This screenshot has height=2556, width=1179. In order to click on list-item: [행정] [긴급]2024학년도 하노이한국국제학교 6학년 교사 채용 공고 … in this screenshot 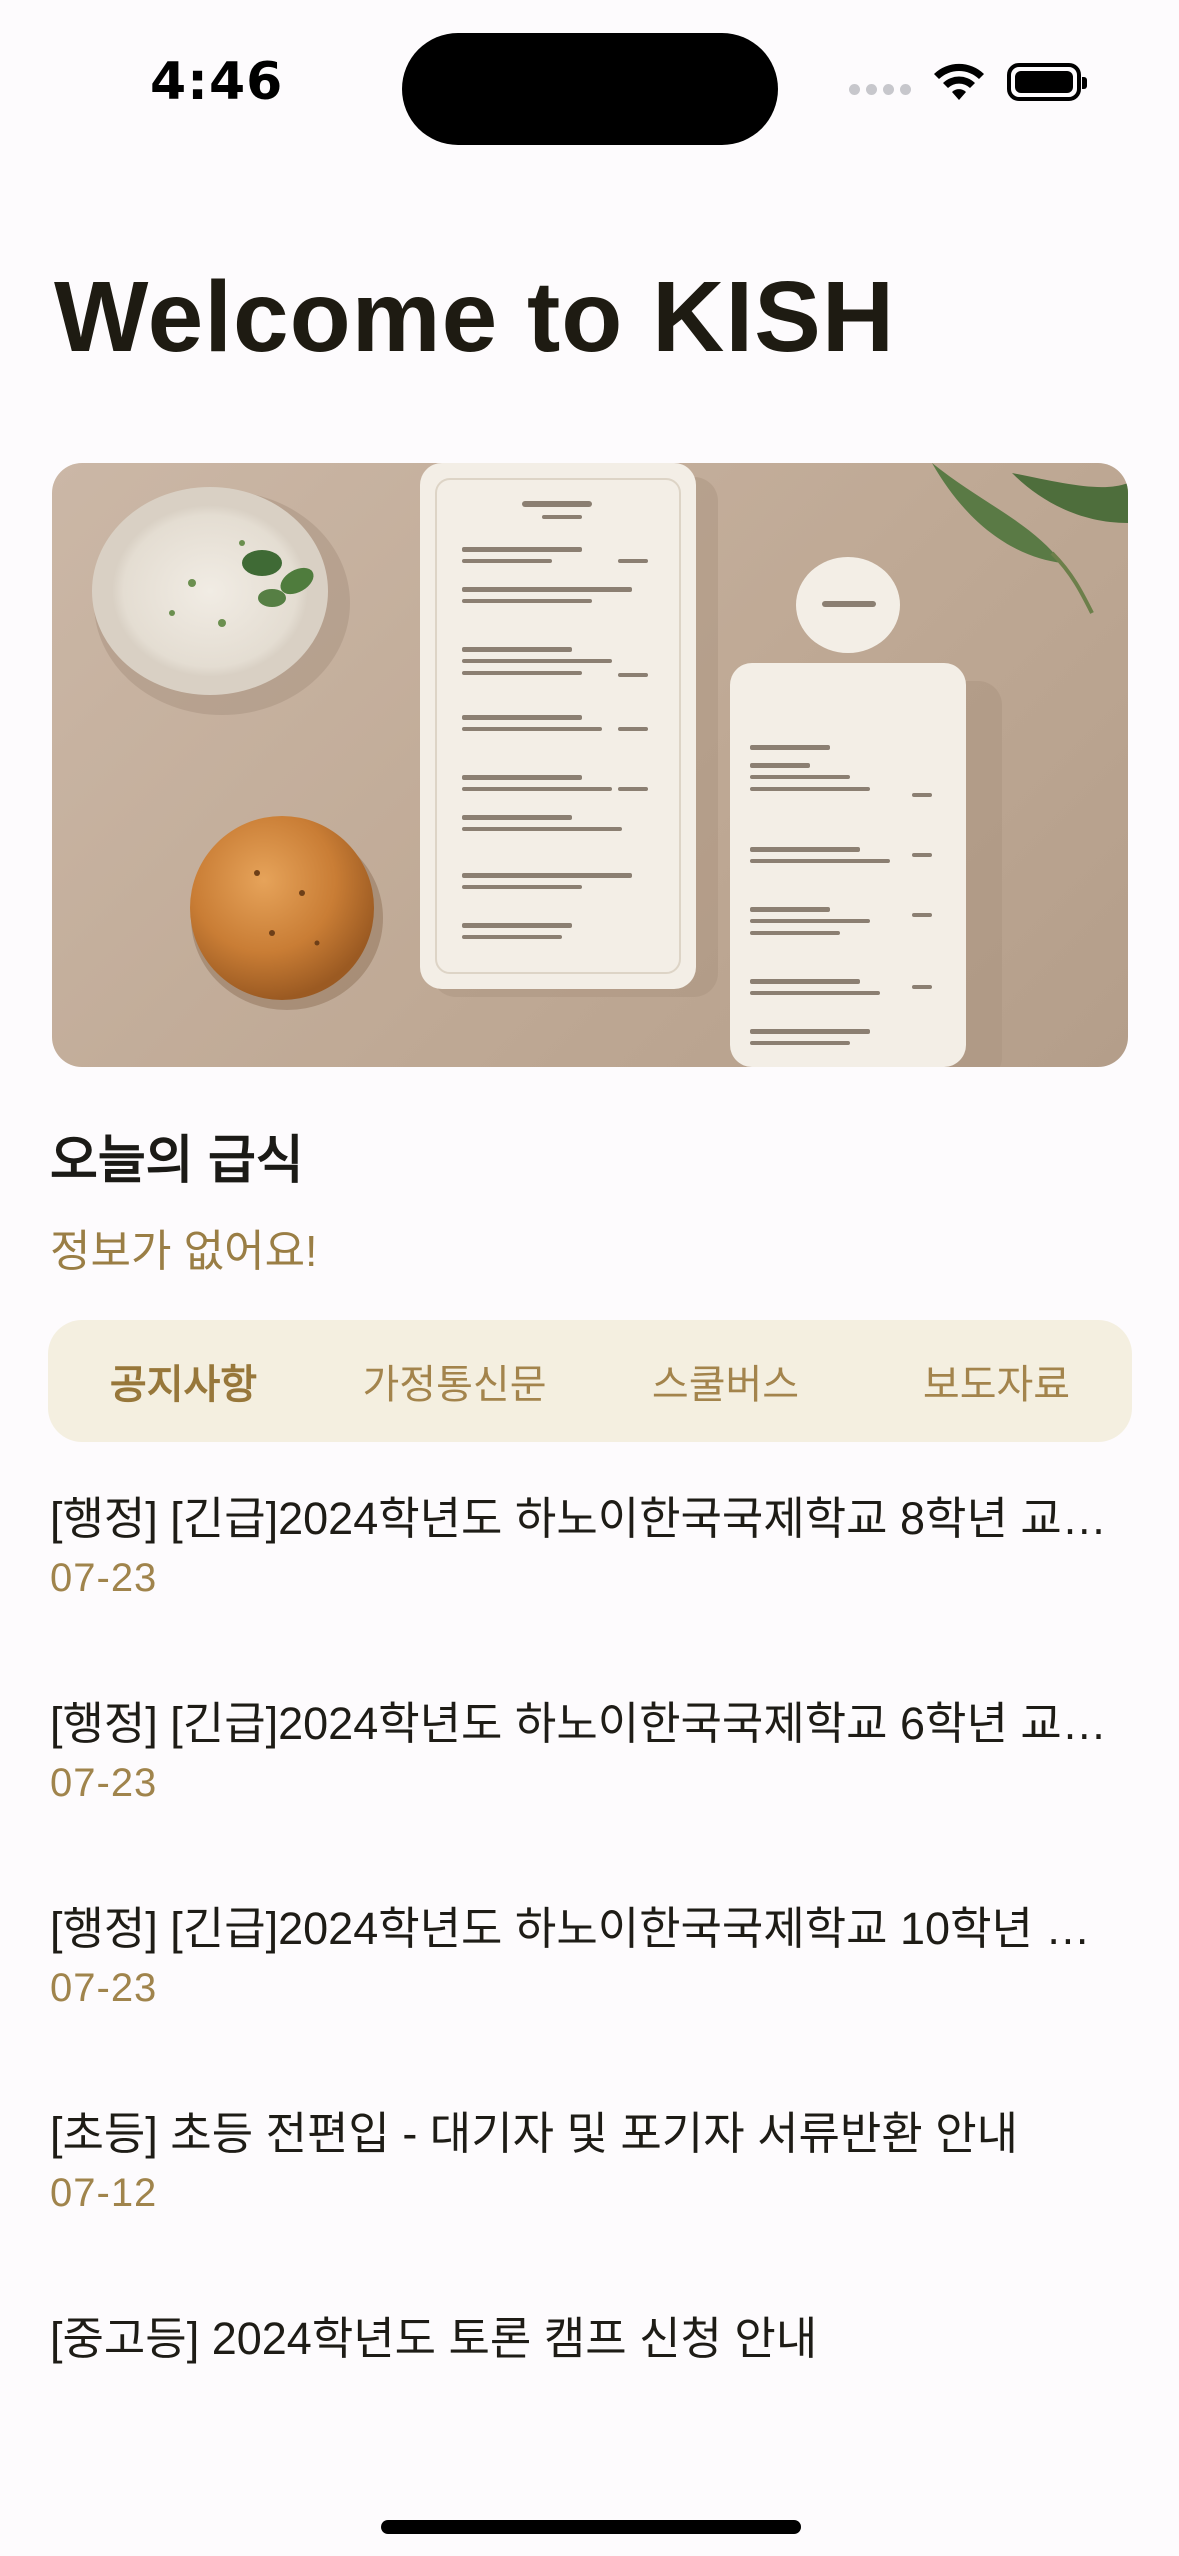, I will do `click(590, 1777)`.